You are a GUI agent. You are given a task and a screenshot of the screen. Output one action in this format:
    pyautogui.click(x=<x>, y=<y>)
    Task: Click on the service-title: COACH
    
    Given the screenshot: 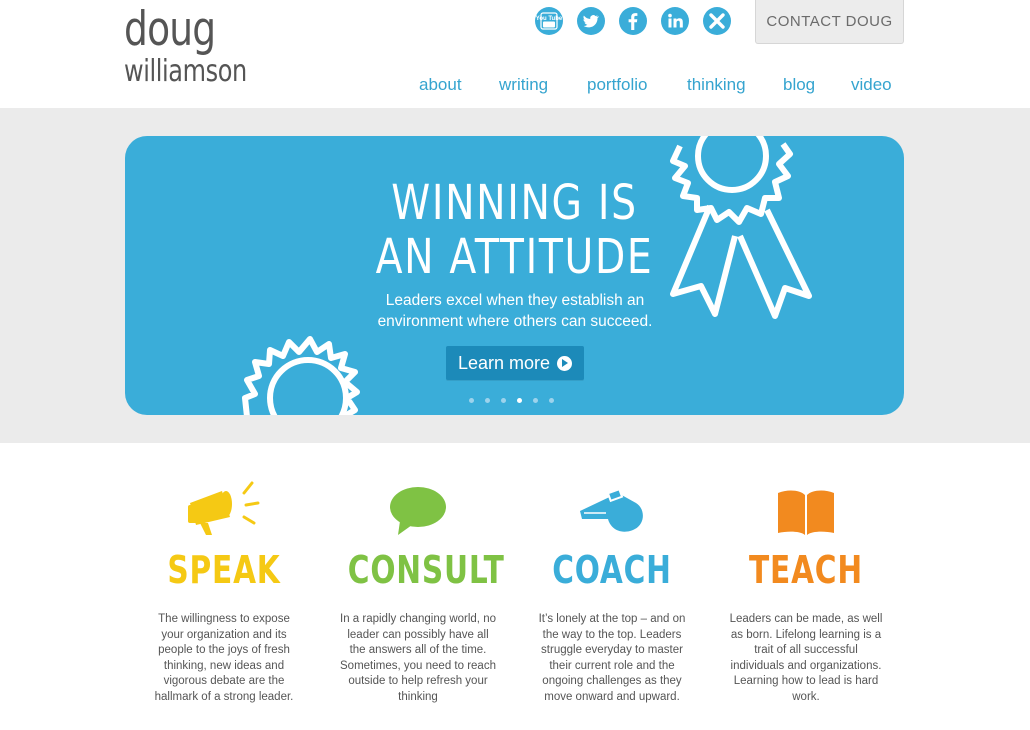 What is the action you would take?
    pyautogui.click(x=612, y=570)
    